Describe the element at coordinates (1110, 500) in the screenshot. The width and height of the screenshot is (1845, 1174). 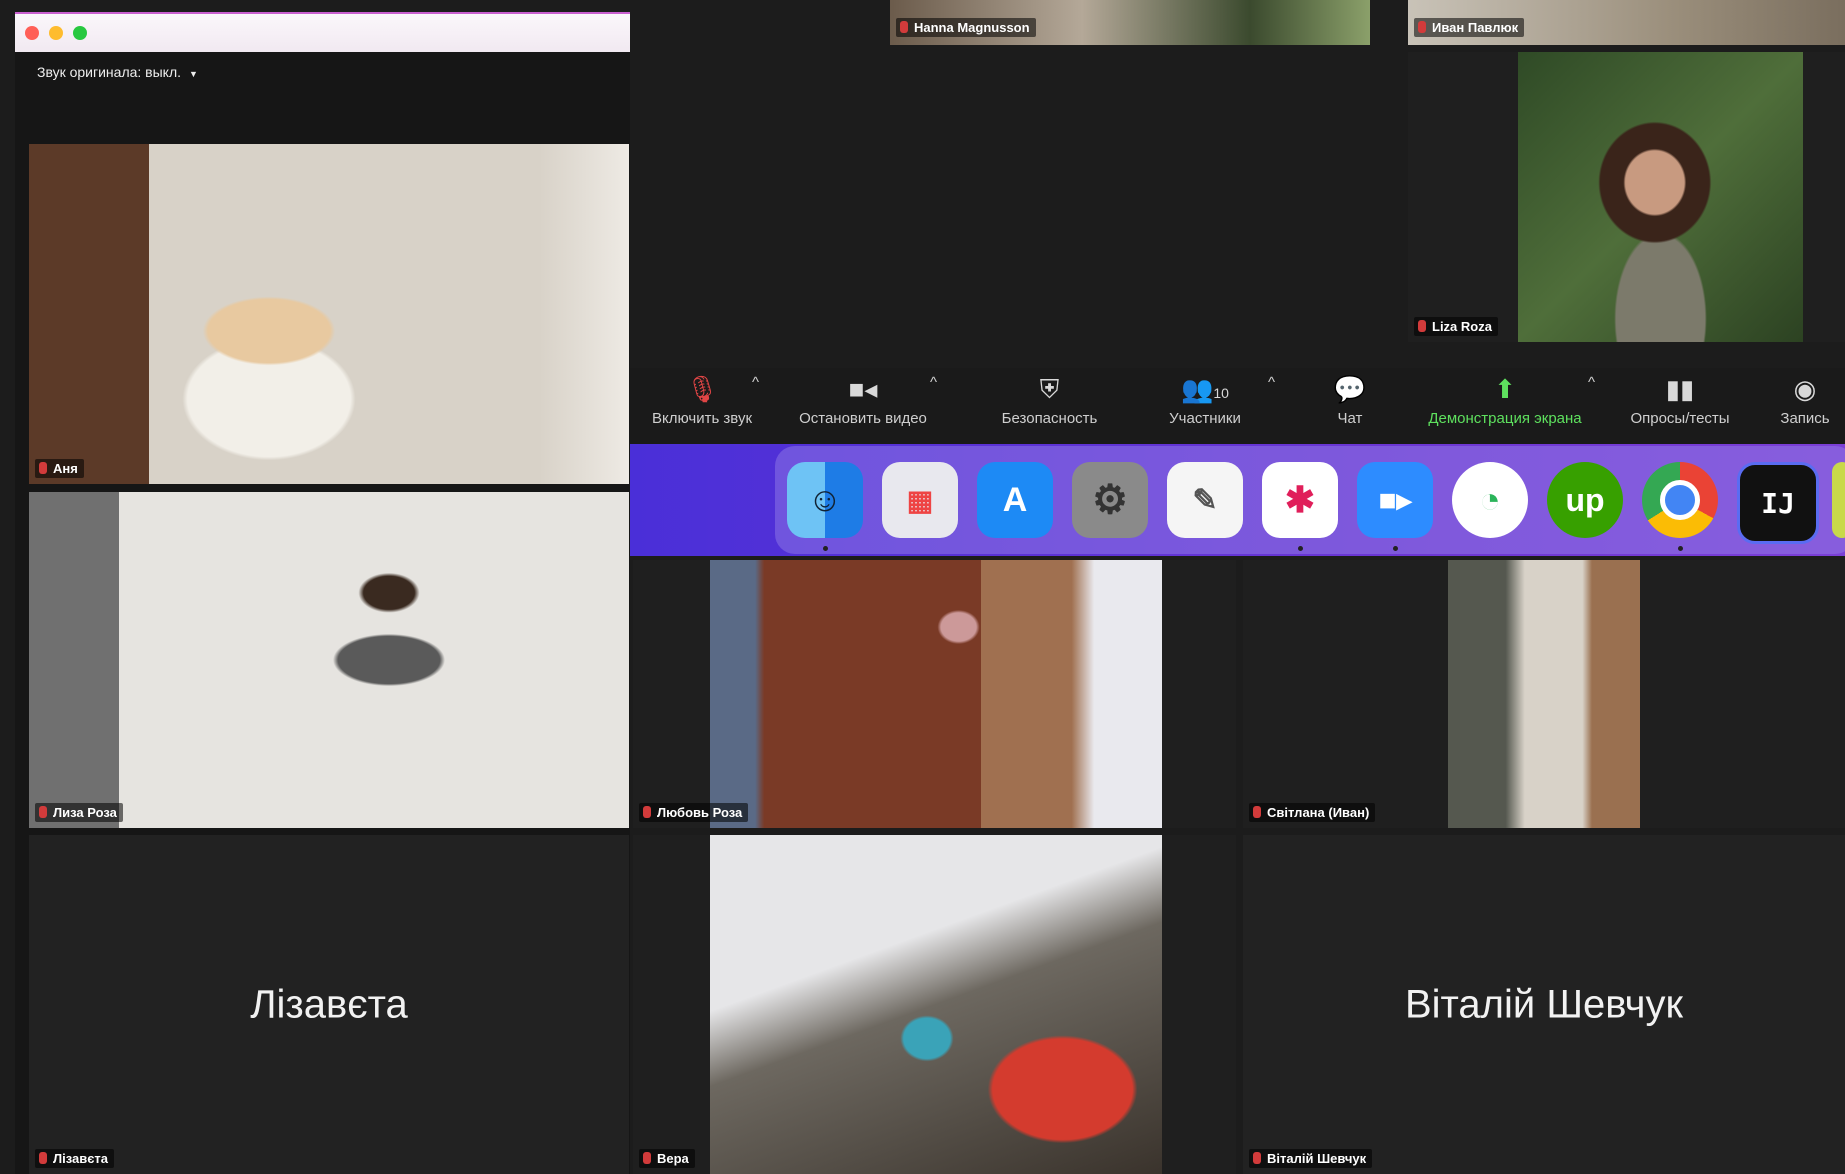
I see `system-preferences-icon: ⚙` at that location.